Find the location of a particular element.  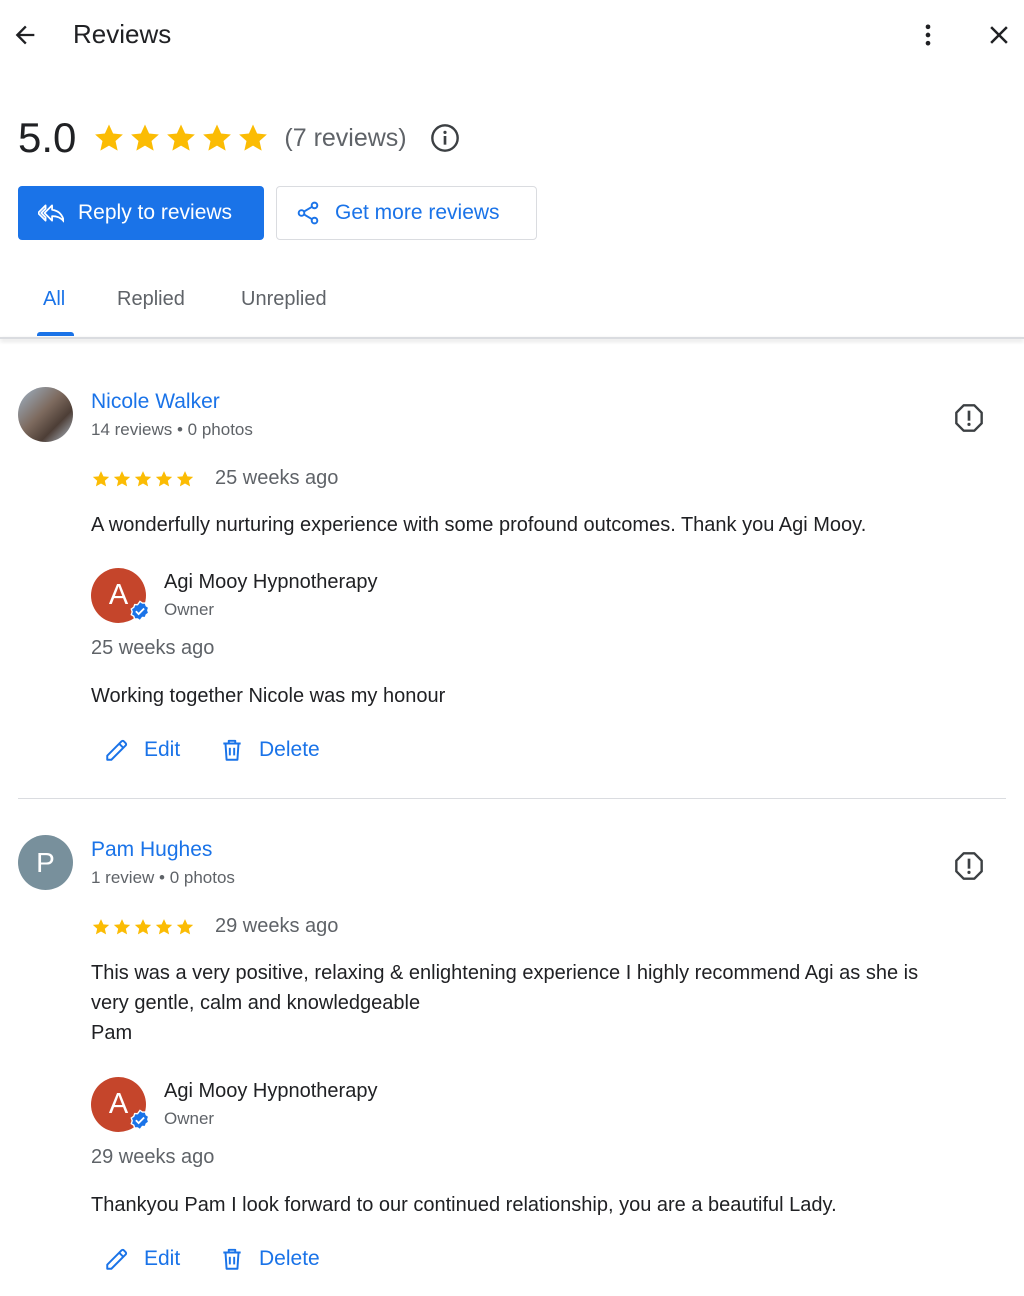

reply-to-reviews-button: Reply to reviews is located at coordinates (141, 213).